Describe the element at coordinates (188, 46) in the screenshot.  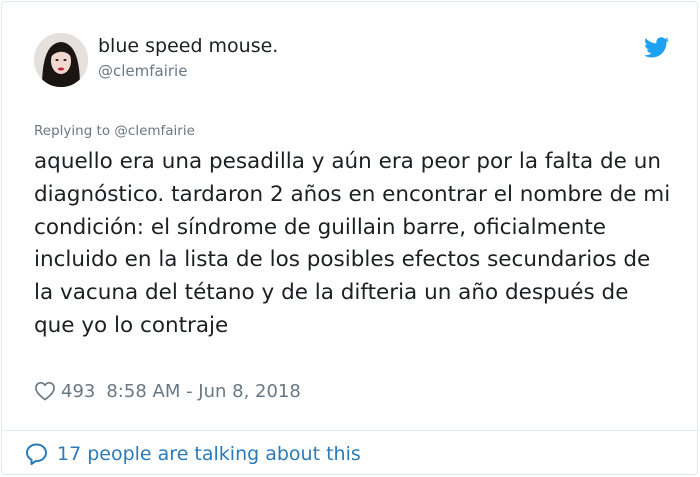
I see `author-display-name: blue speed mouse.` at that location.